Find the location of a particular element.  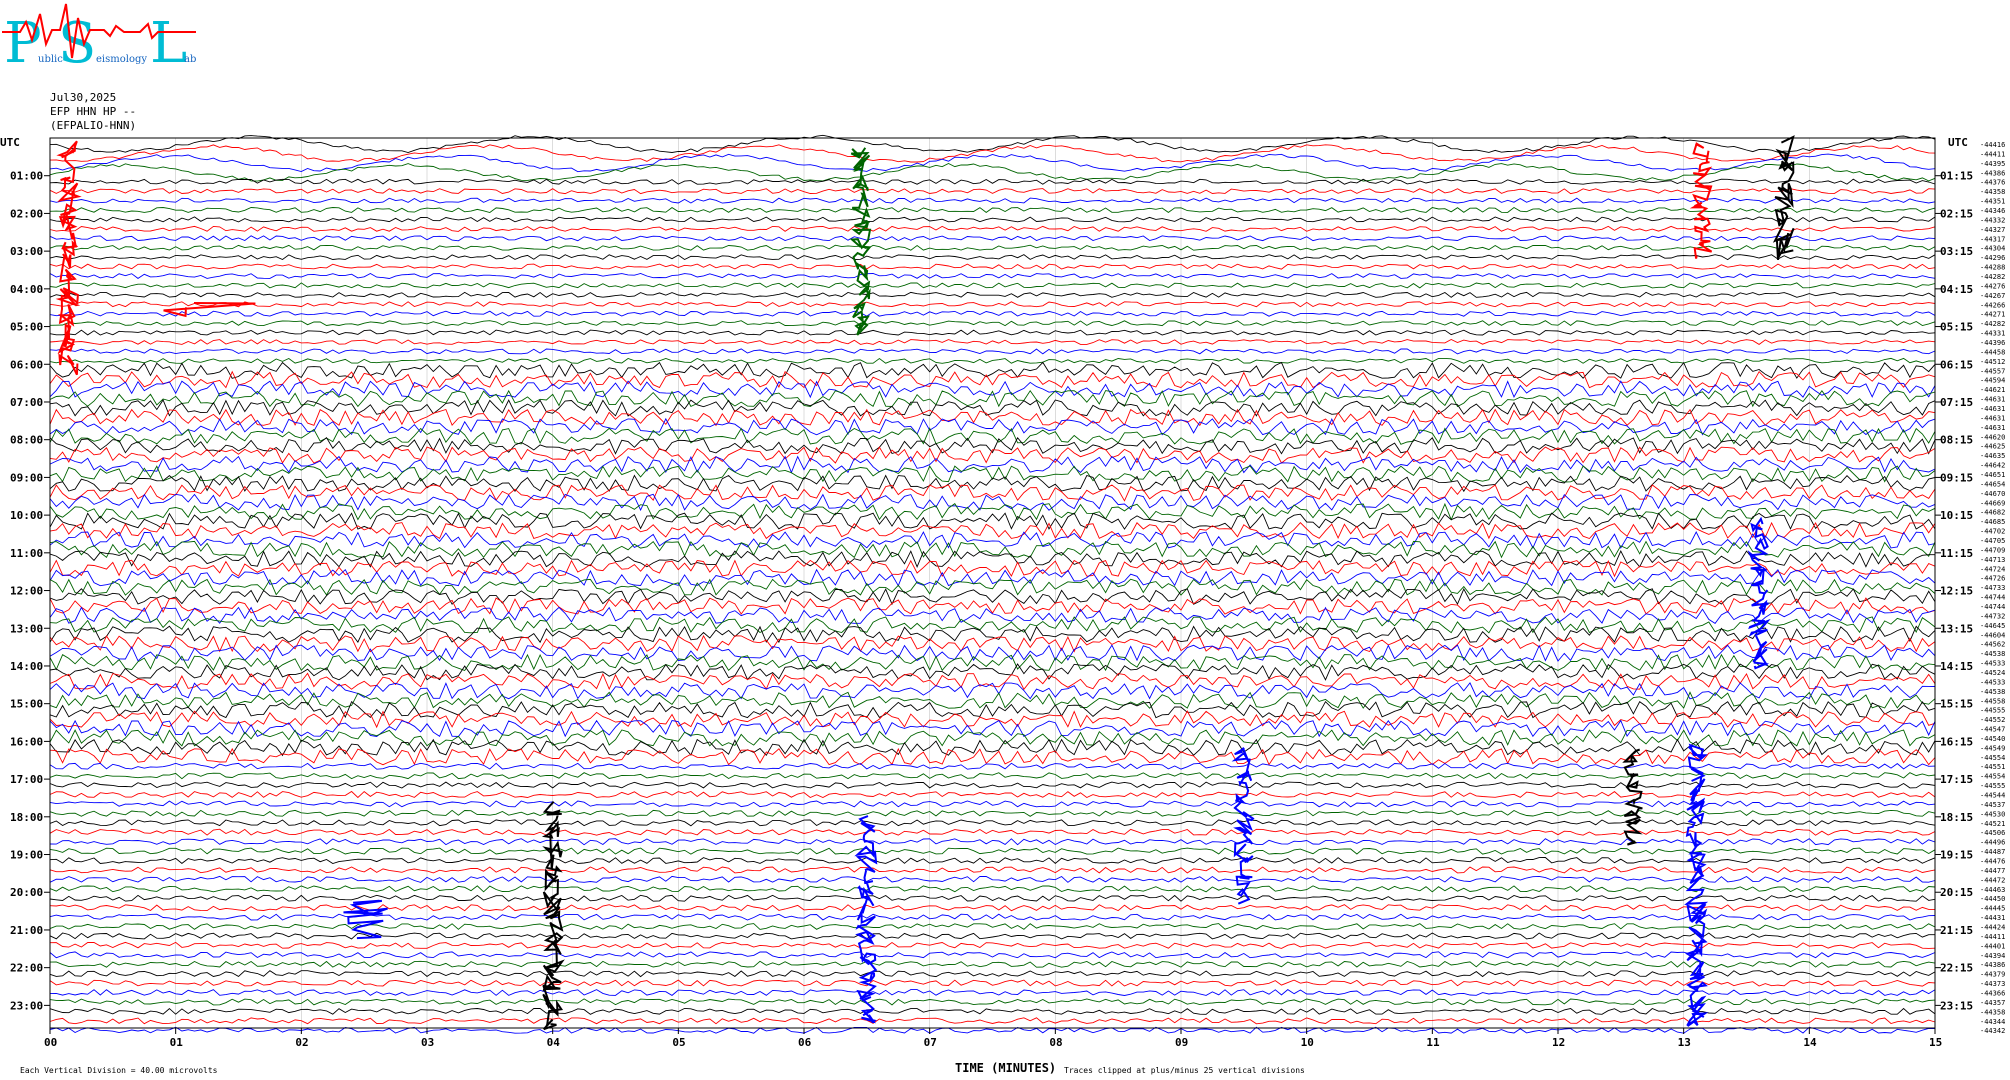

x-tick-label-04: 04 is located at coordinates (554, 1042).